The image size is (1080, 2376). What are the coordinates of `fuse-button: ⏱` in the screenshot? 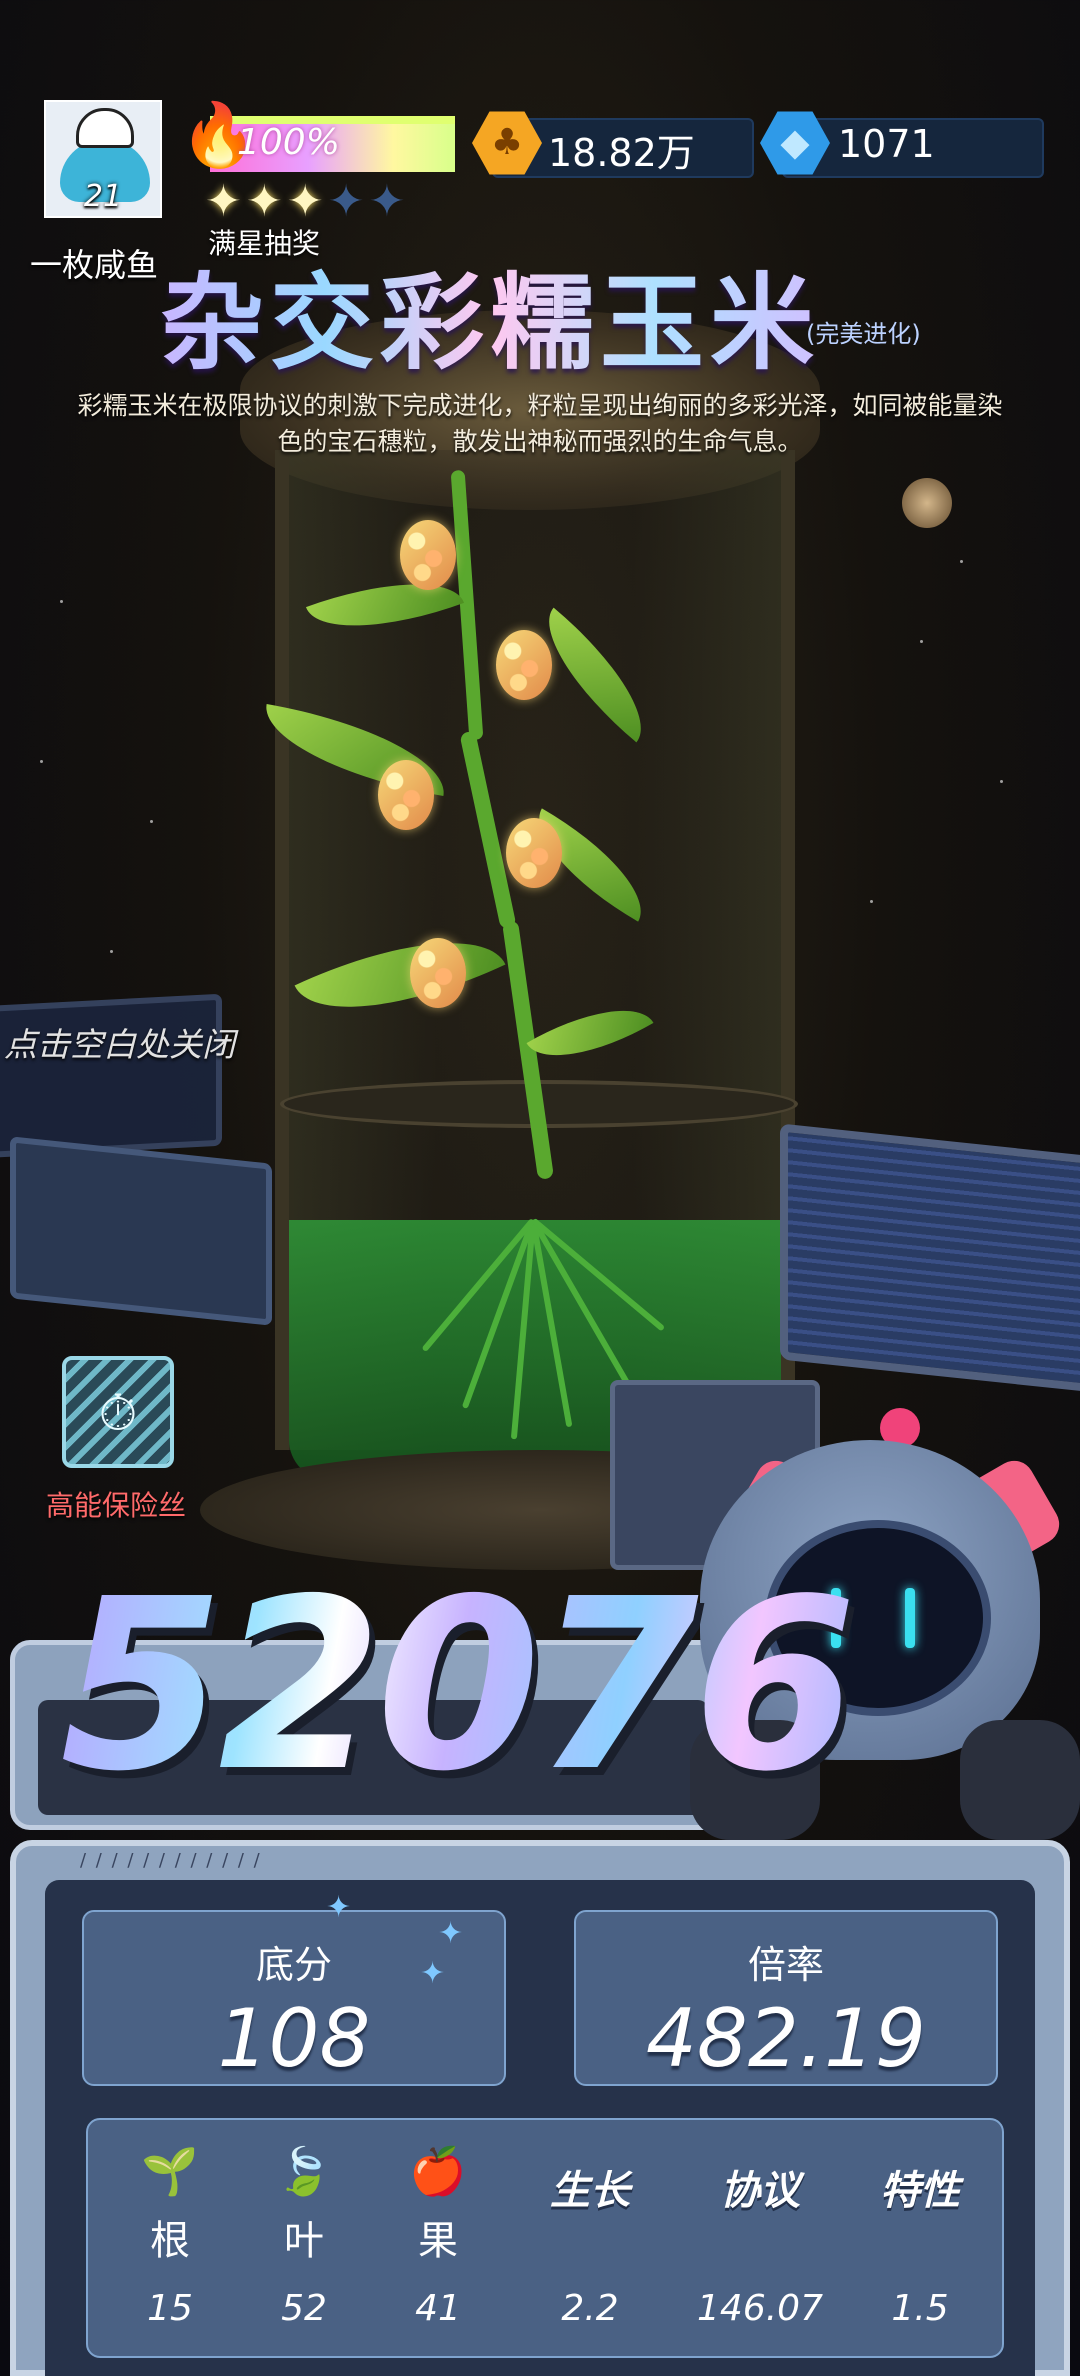 It's located at (118, 1412).